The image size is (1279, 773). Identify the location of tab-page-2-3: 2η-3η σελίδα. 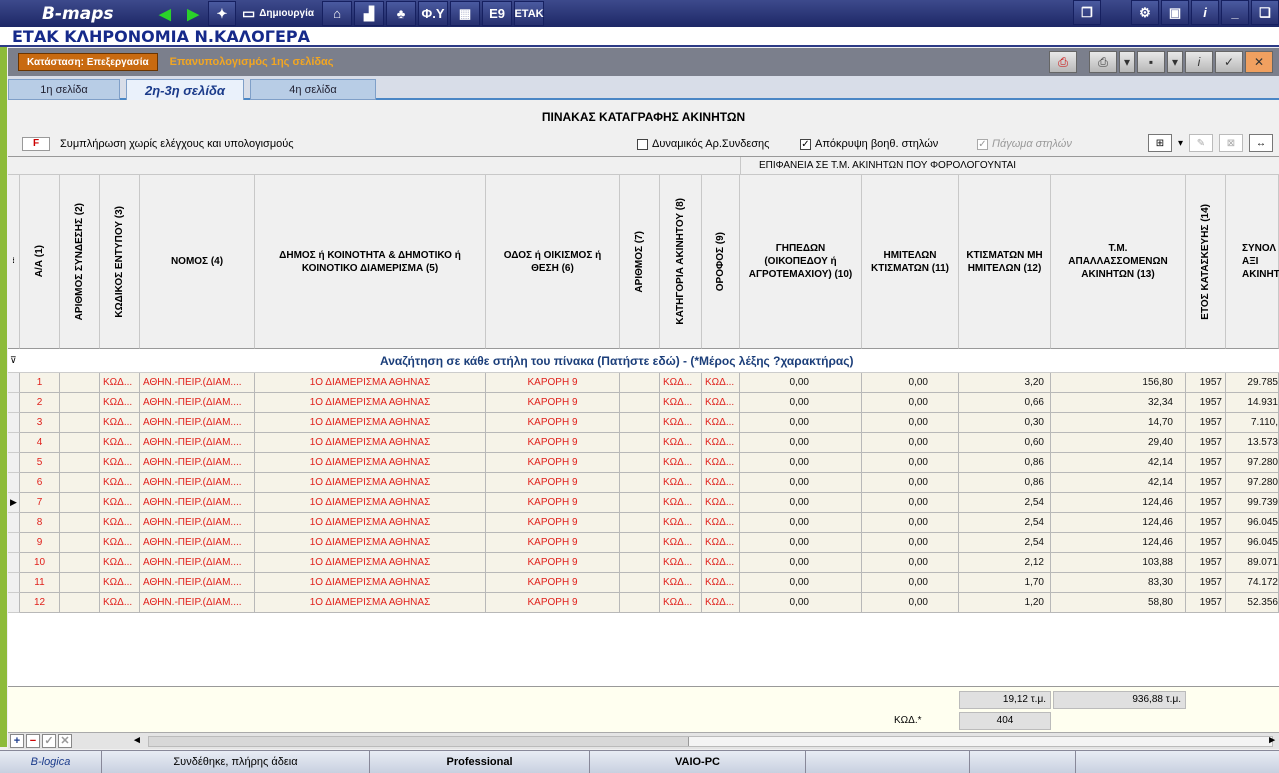
(185, 89).